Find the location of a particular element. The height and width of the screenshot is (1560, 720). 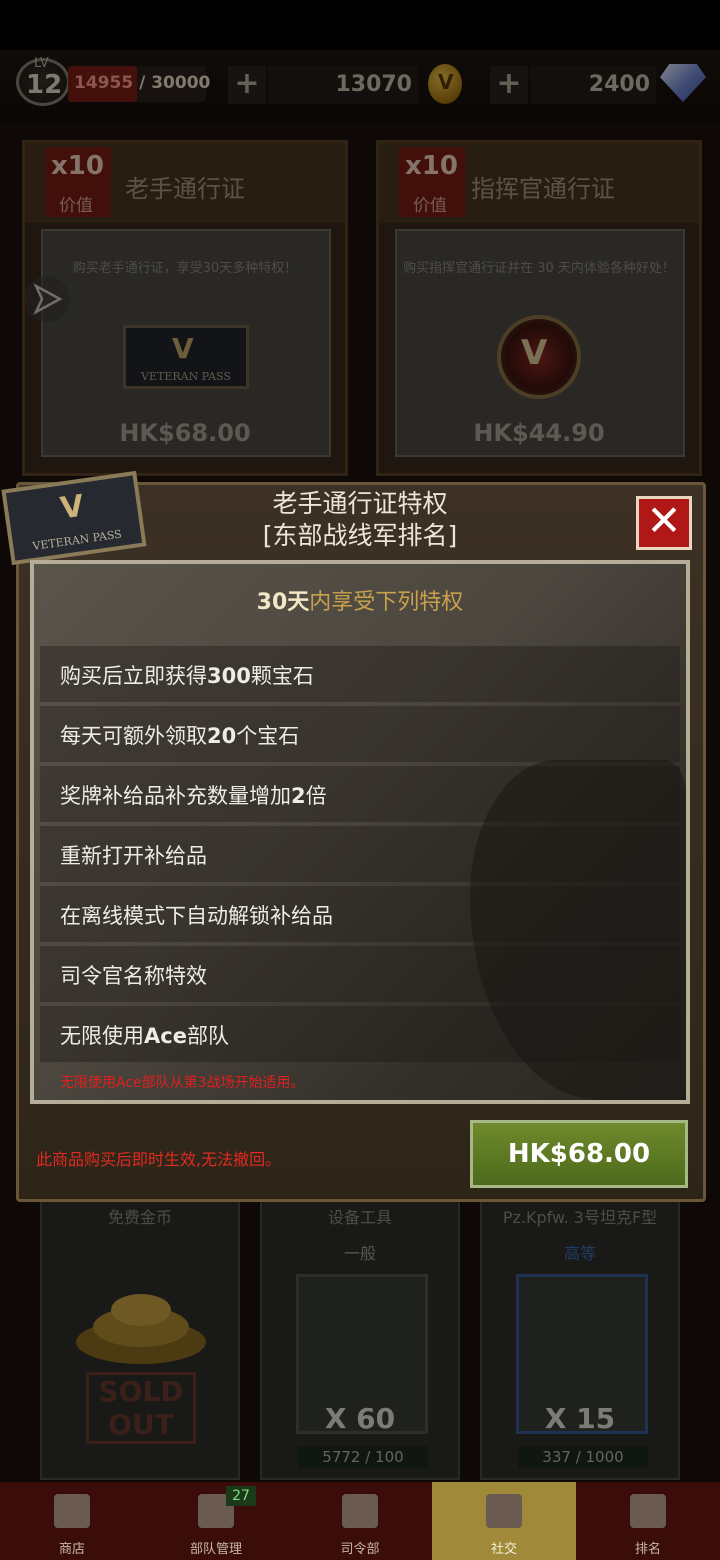

v-emblem-icon: V is located at coordinates (72, 507).